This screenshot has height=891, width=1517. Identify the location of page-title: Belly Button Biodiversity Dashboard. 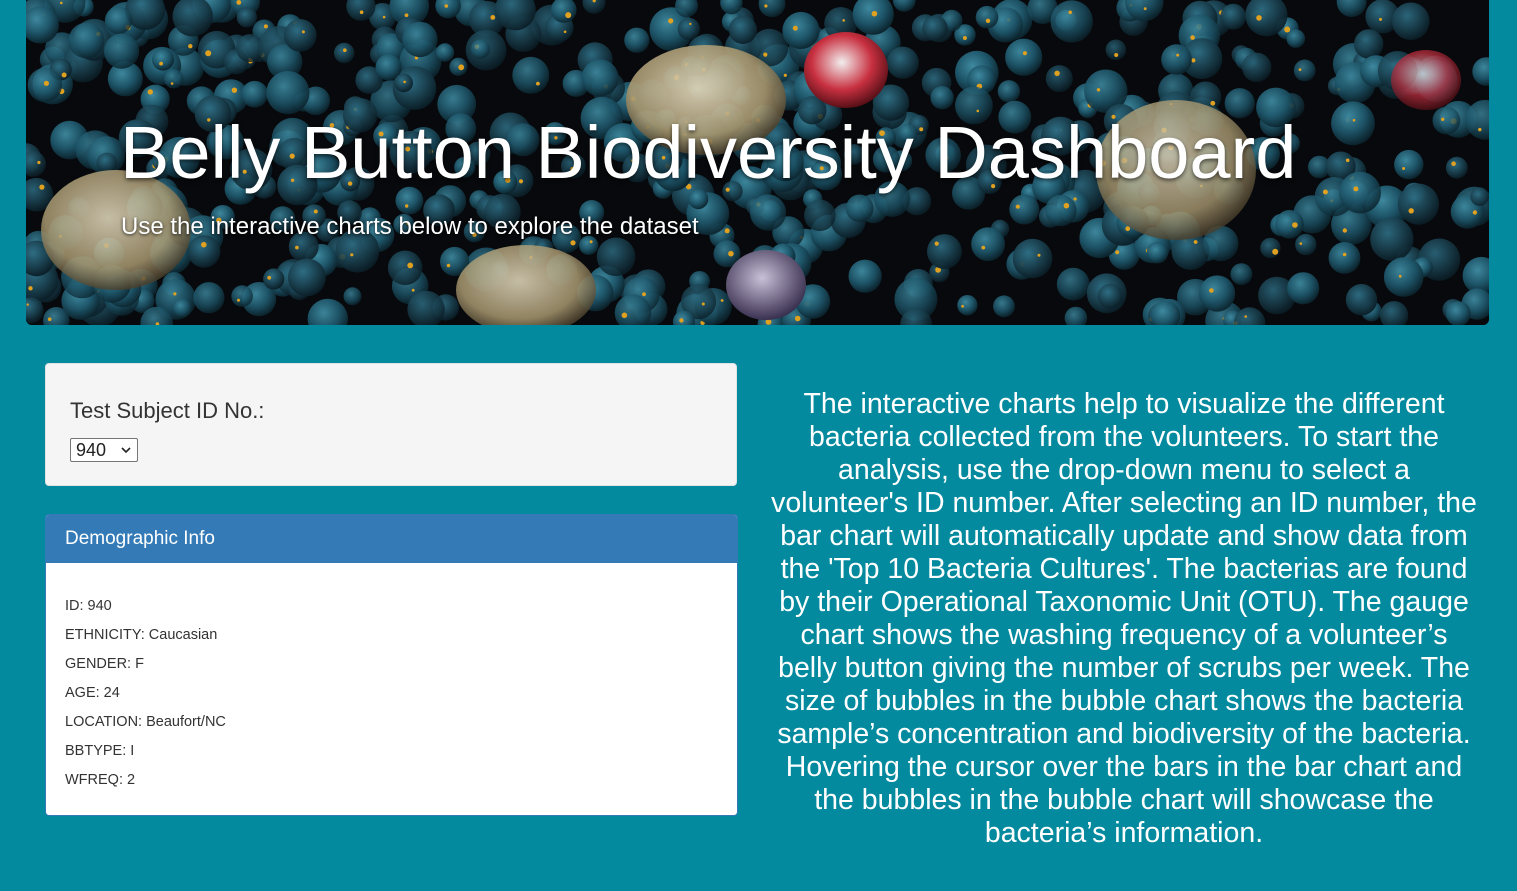
(708, 152).